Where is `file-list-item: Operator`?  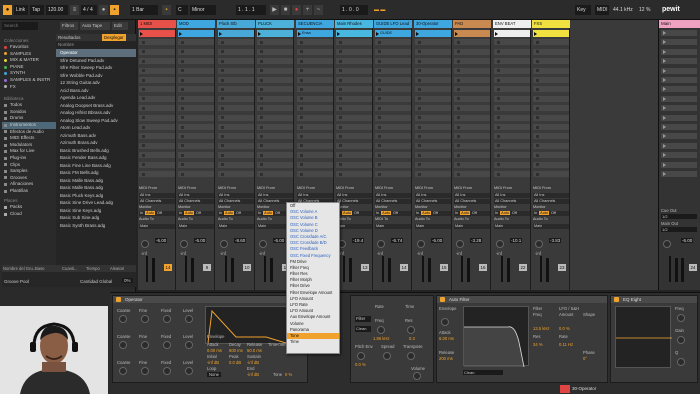
file-list-item: Operator is located at coordinates (96, 53).